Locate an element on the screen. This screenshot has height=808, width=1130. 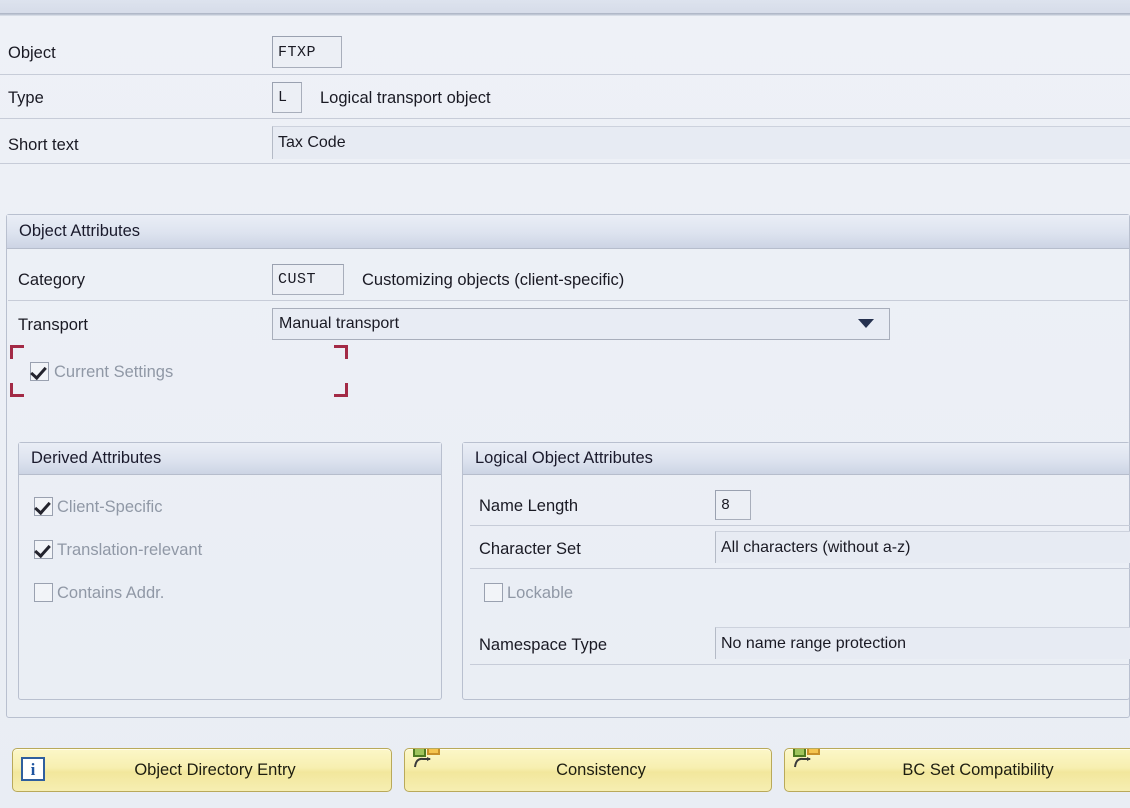
category-row-underline is located at coordinates (568, 300).